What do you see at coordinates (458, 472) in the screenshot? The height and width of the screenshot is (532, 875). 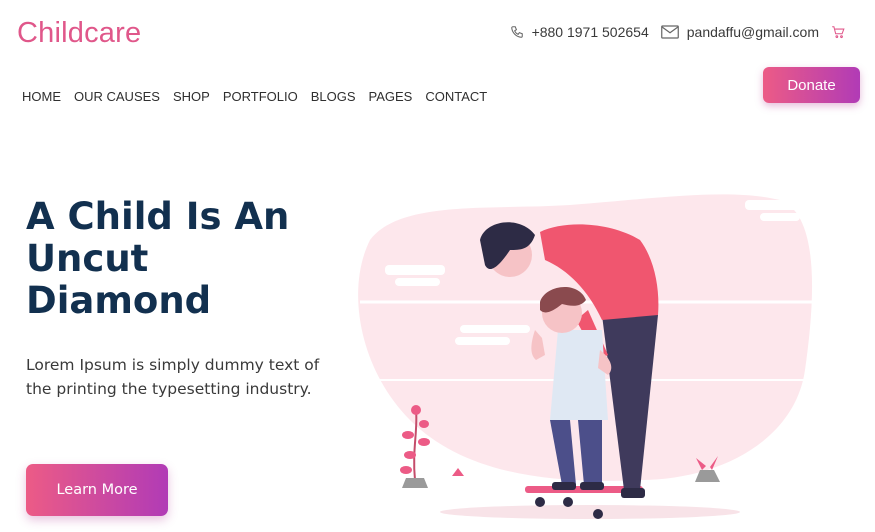 I see `small-flower-icon` at bounding box center [458, 472].